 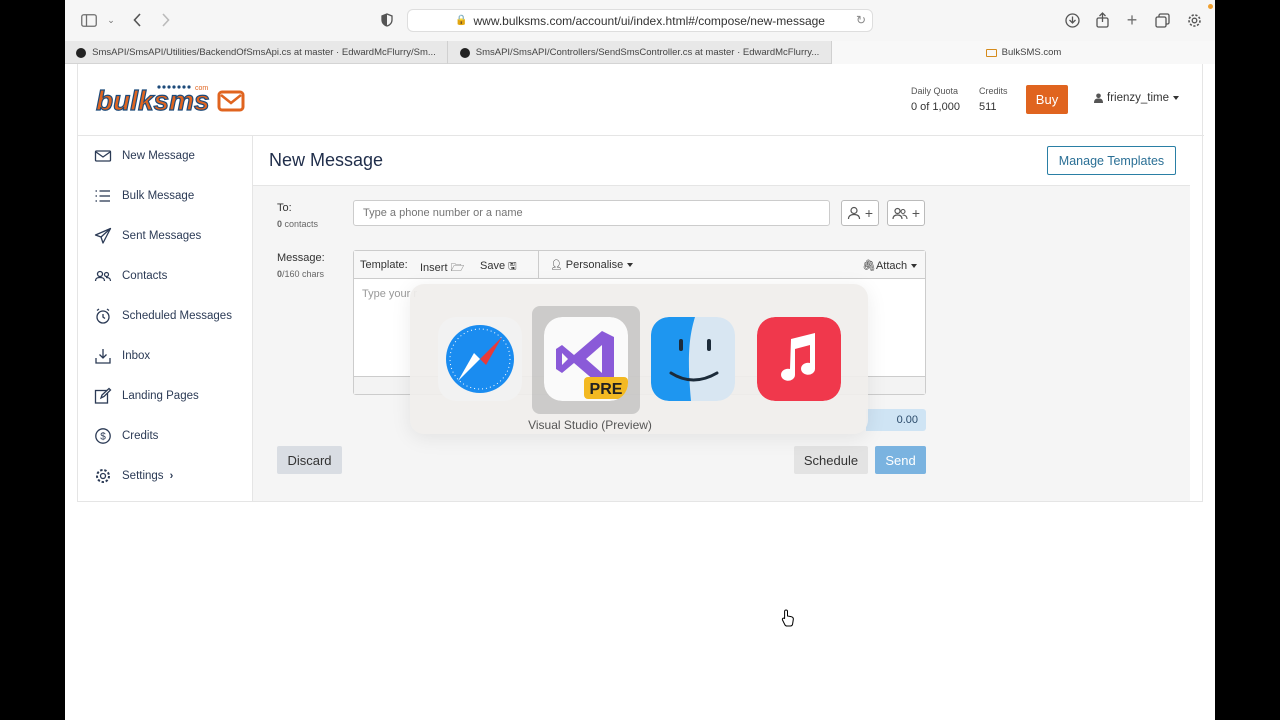 What do you see at coordinates (787, 618) in the screenshot?
I see `hand-pointer-icon` at bounding box center [787, 618].